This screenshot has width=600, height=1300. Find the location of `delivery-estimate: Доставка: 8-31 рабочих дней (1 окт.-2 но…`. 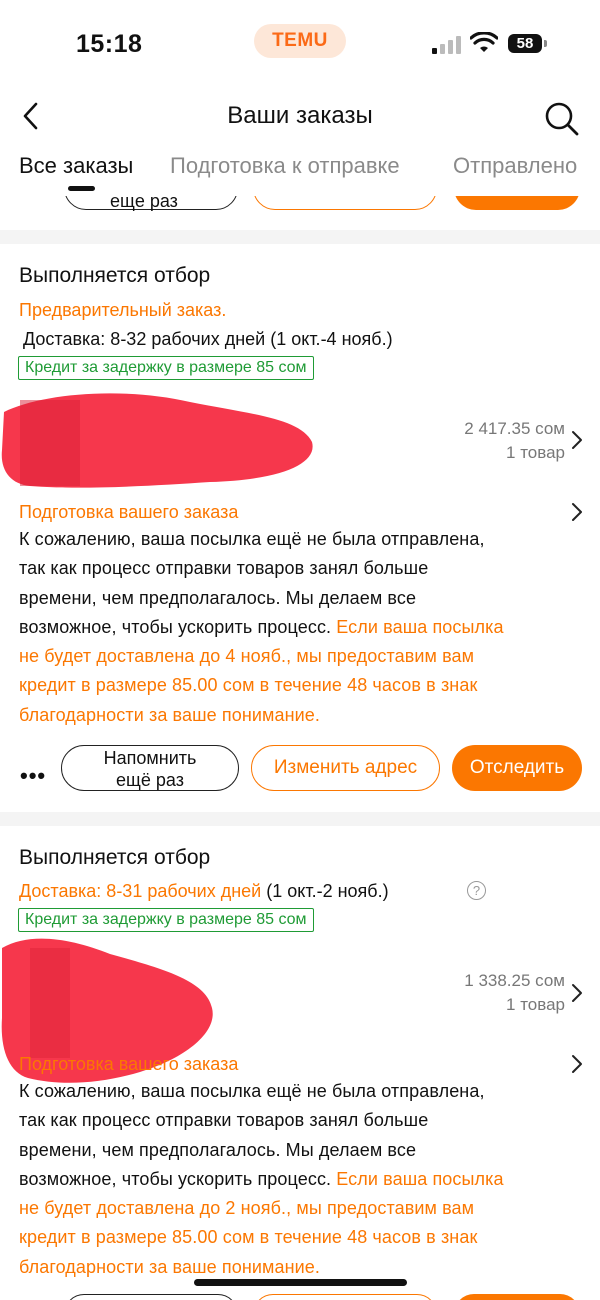

delivery-estimate: Доставка: 8-31 рабочих дней (1 окт.-2 но… is located at coordinates (204, 891).